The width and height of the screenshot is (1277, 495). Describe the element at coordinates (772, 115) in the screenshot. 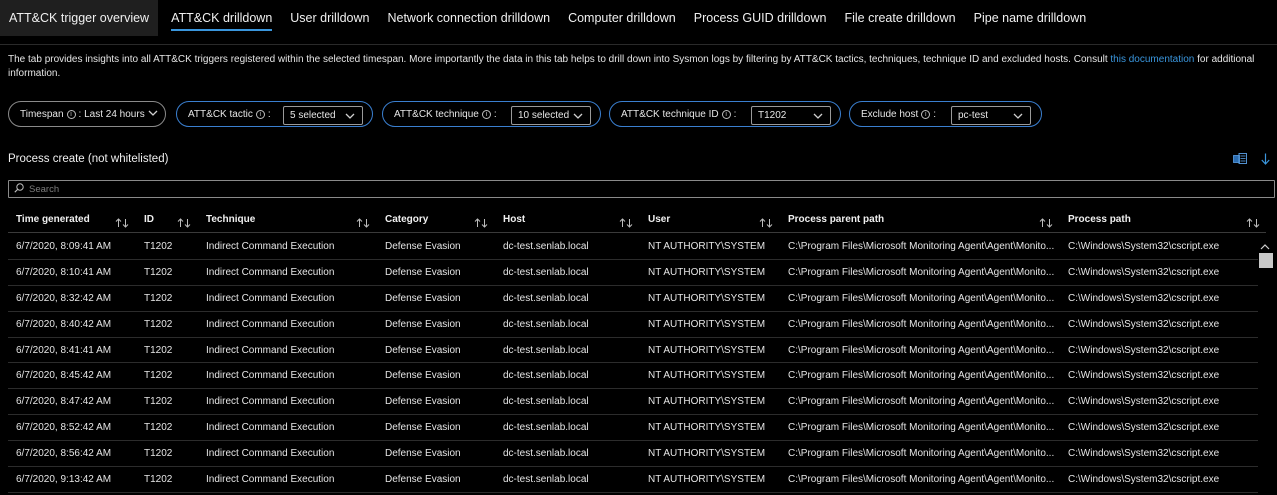

I see `attack-technique-id-value: T1202` at that location.